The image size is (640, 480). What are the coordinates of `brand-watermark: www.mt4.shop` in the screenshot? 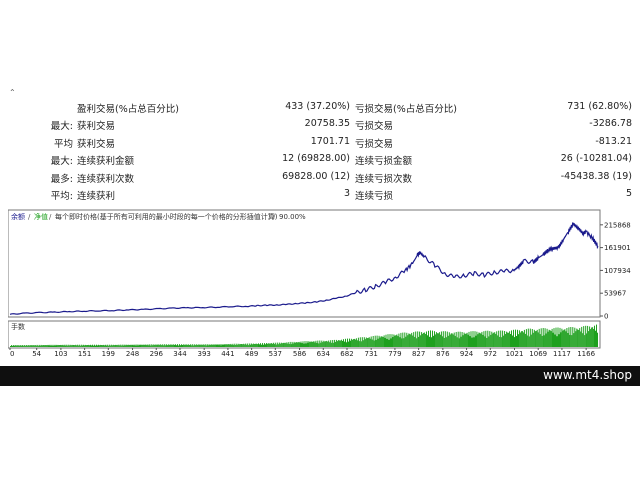 It's located at (587, 375).